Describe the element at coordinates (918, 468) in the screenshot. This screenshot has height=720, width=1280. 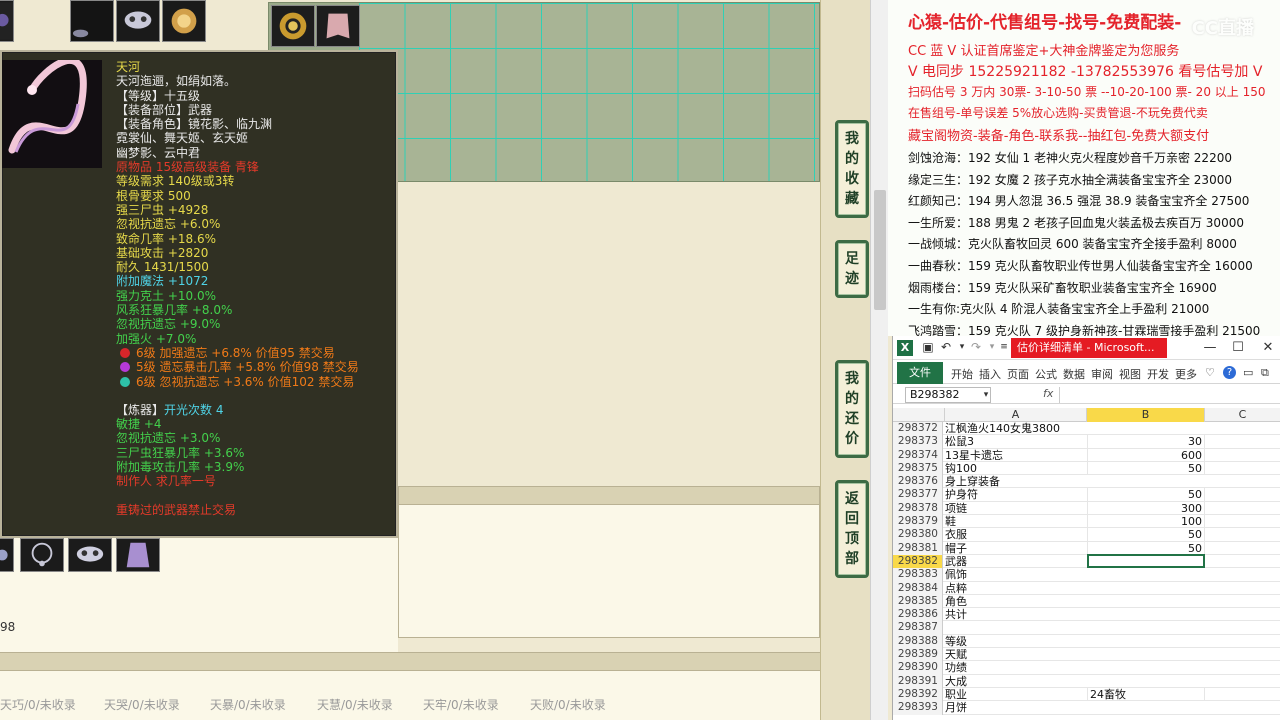
I see `row-header: 298375` at that location.